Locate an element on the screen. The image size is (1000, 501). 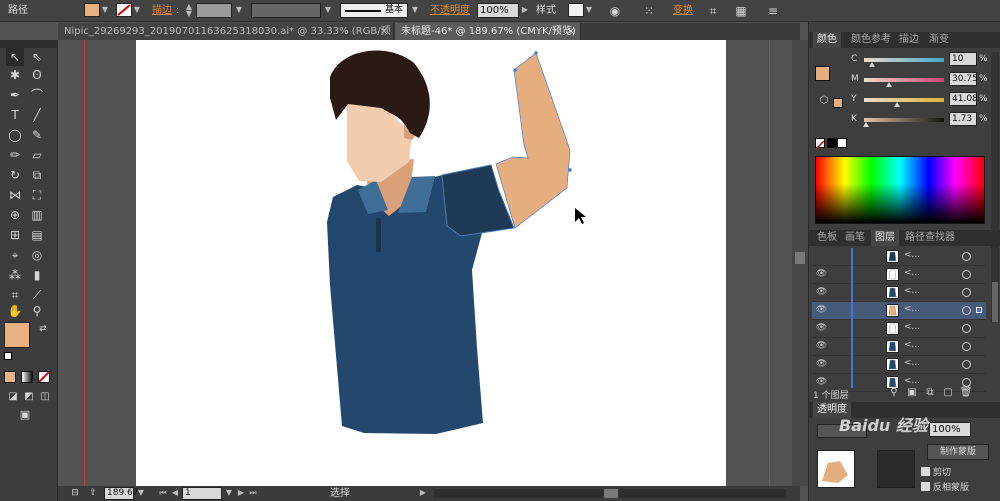
horizontal-scrollbar-thumb is located at coordinates (611, 493).